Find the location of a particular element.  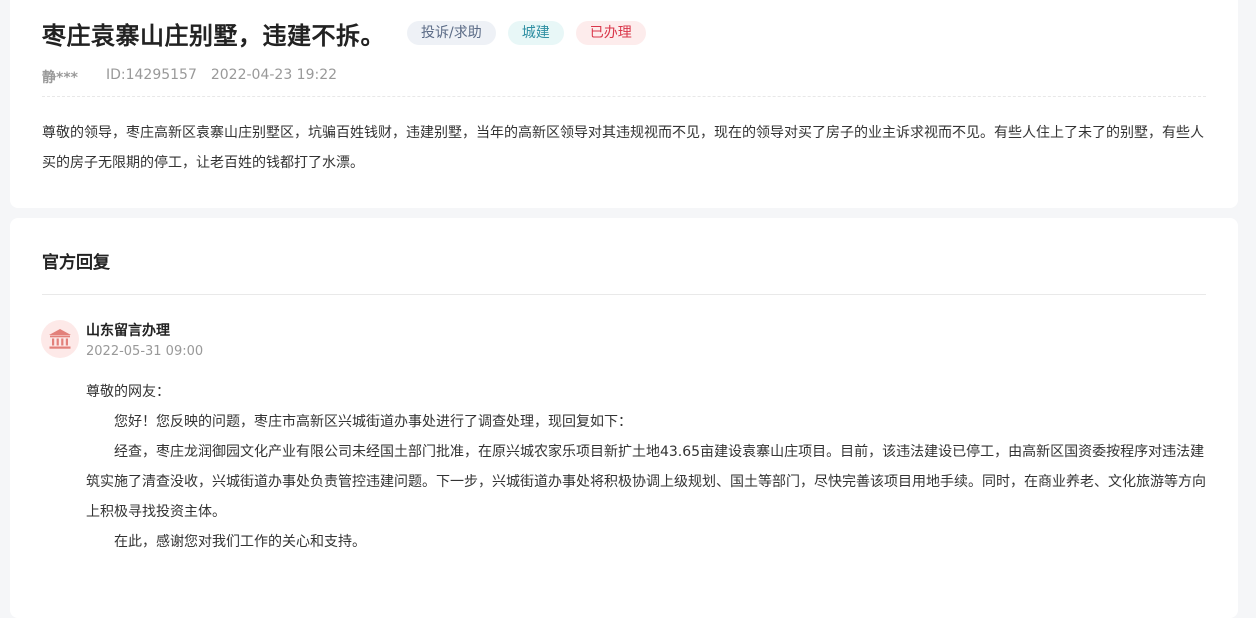

reply-section-title: 官方回复 is located at coordinates (76, 263).